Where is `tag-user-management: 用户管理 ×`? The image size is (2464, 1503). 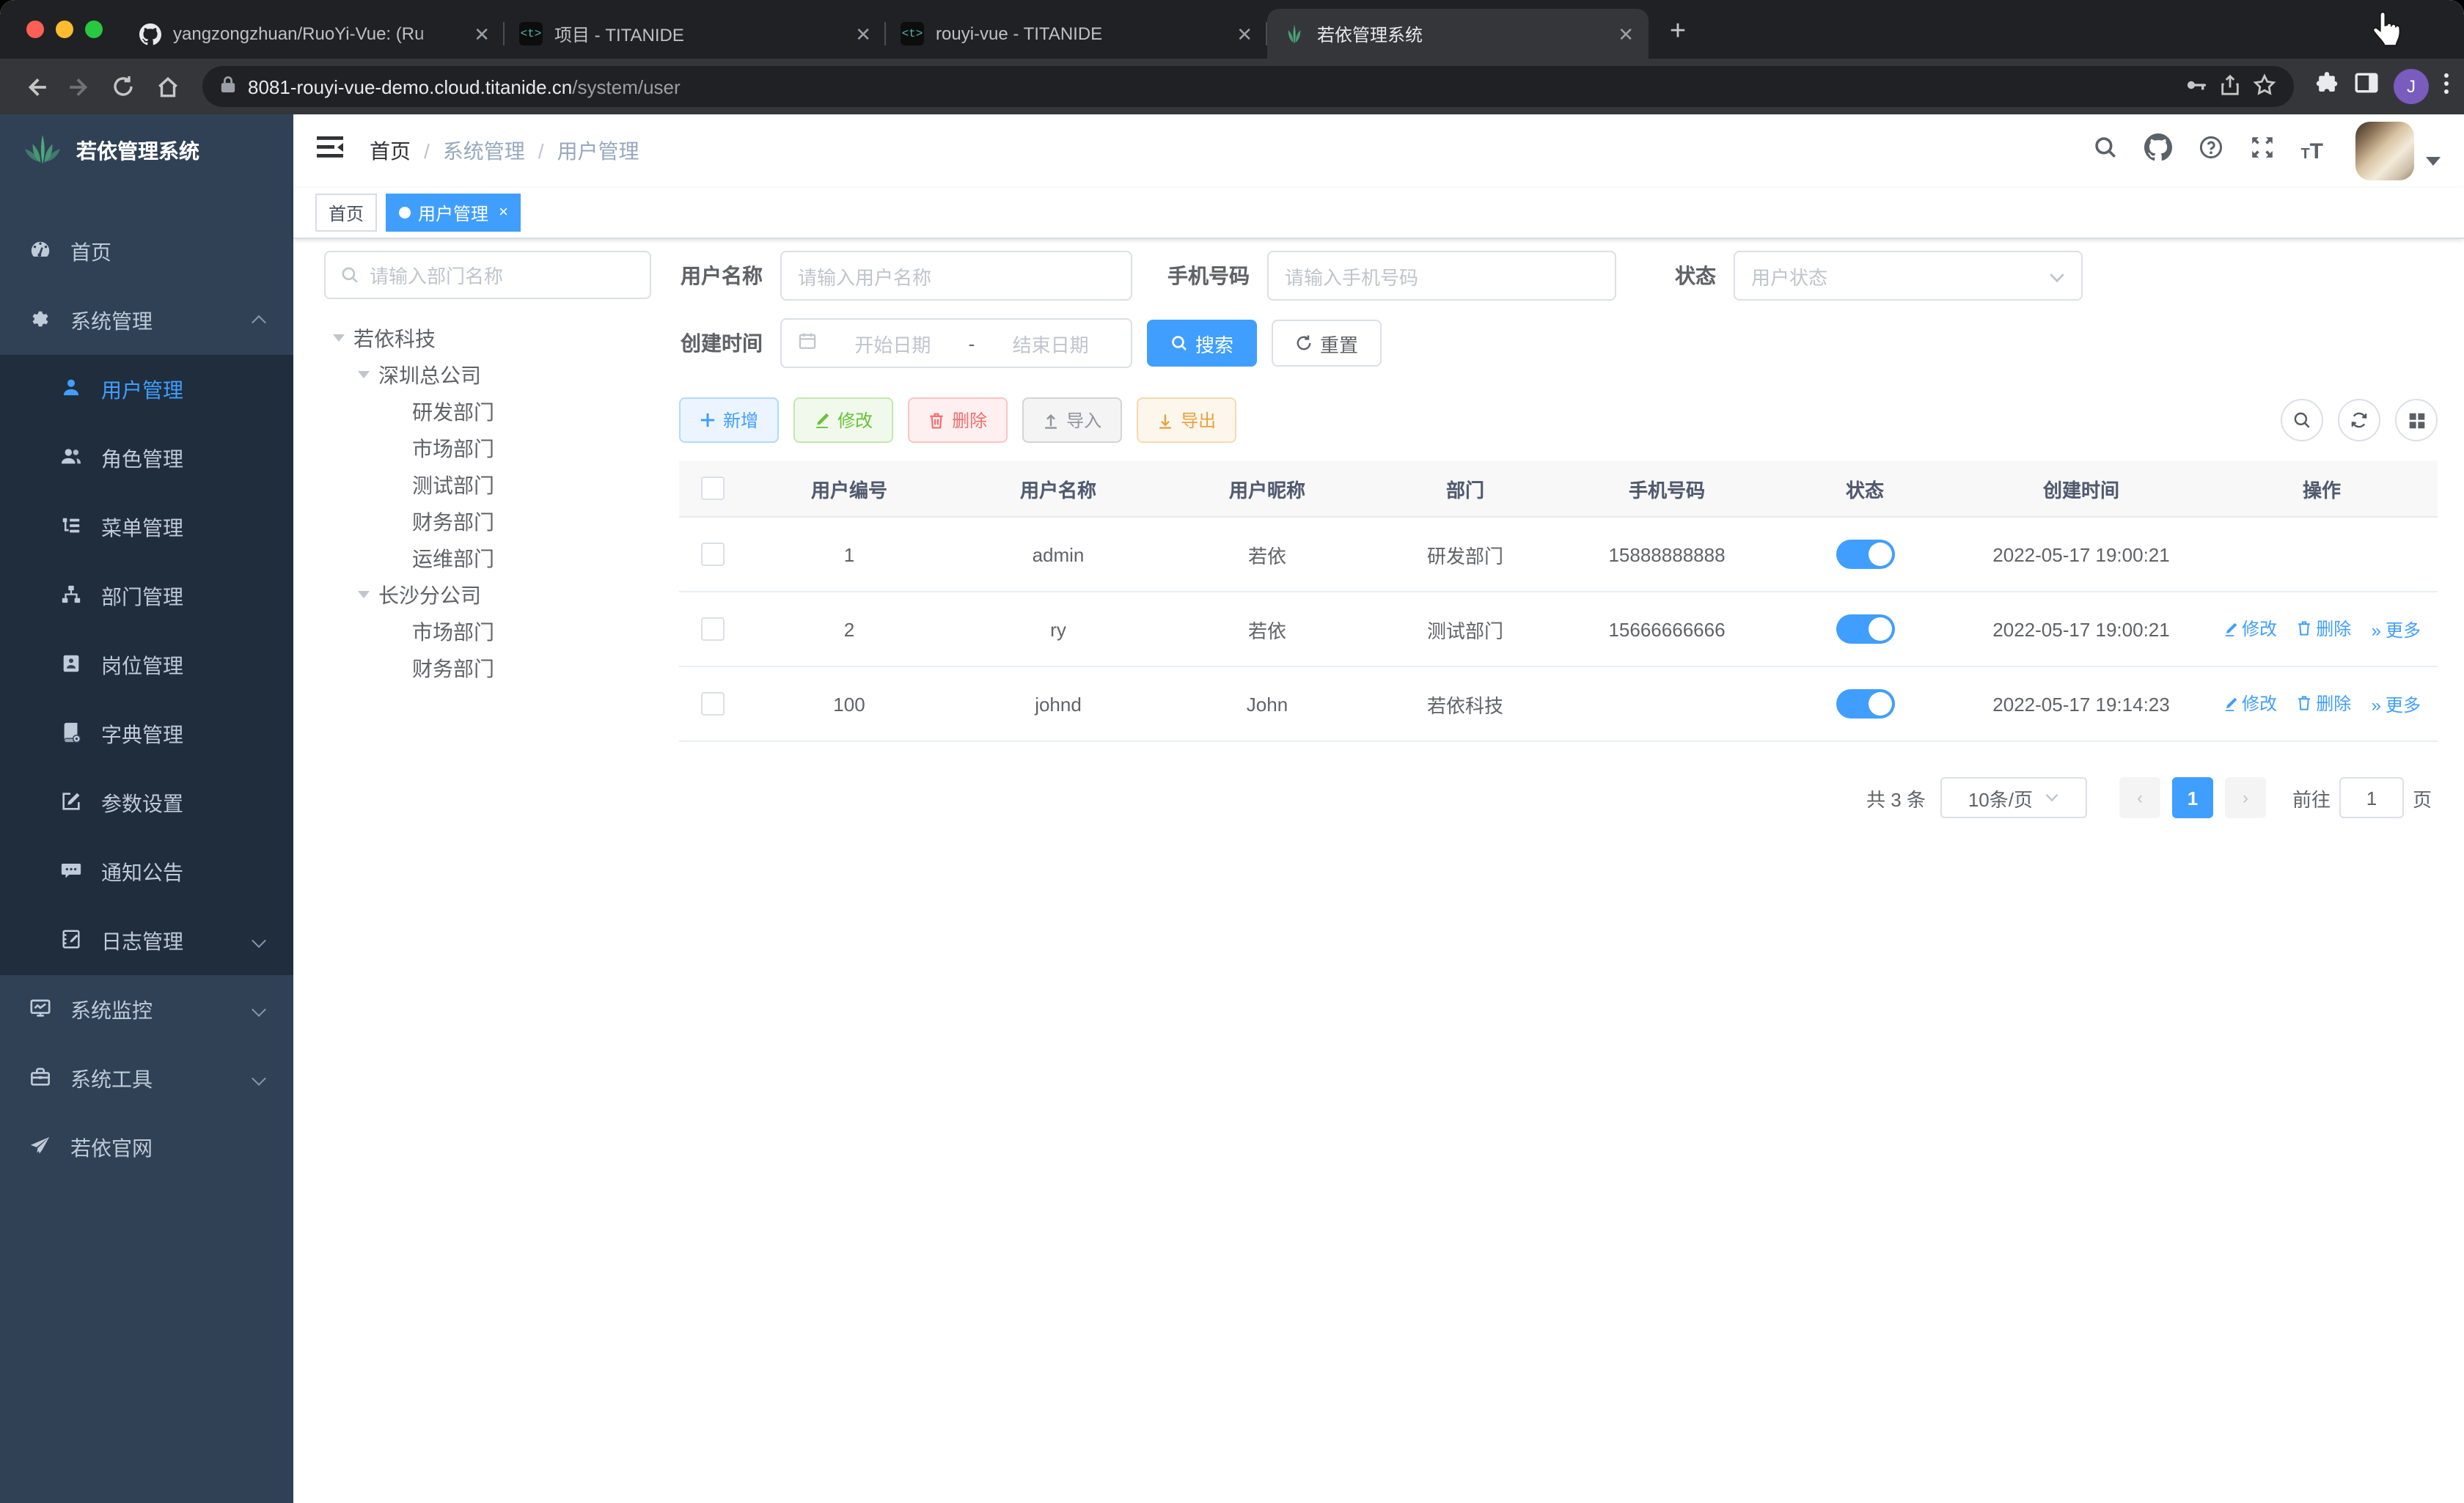
tag-user-management: 用户管理 × is located at coordinates (453, 213).